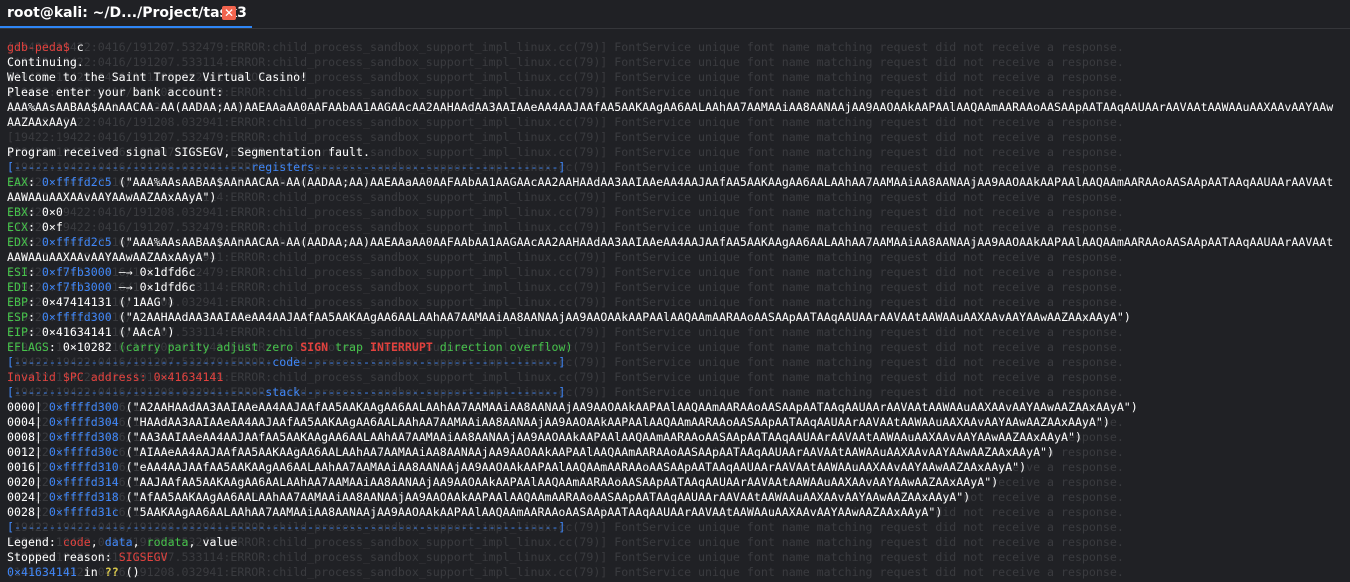 The width and height of the screenshot is (1350, 582). What do you see at coordinates (24, 512) in the screenshot?
I see `stack-offset: 0028|` at bounding box center [24, 512].